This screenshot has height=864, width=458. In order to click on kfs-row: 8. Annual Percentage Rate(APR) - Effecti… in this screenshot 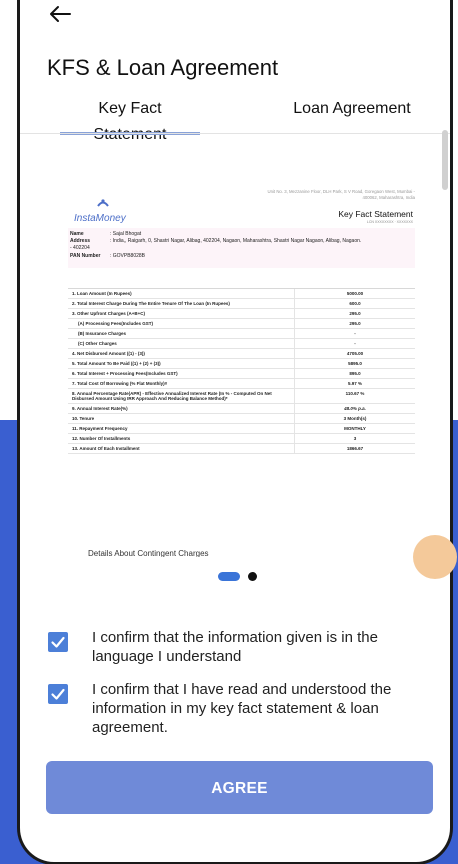, I will do `click(241, 396)`.